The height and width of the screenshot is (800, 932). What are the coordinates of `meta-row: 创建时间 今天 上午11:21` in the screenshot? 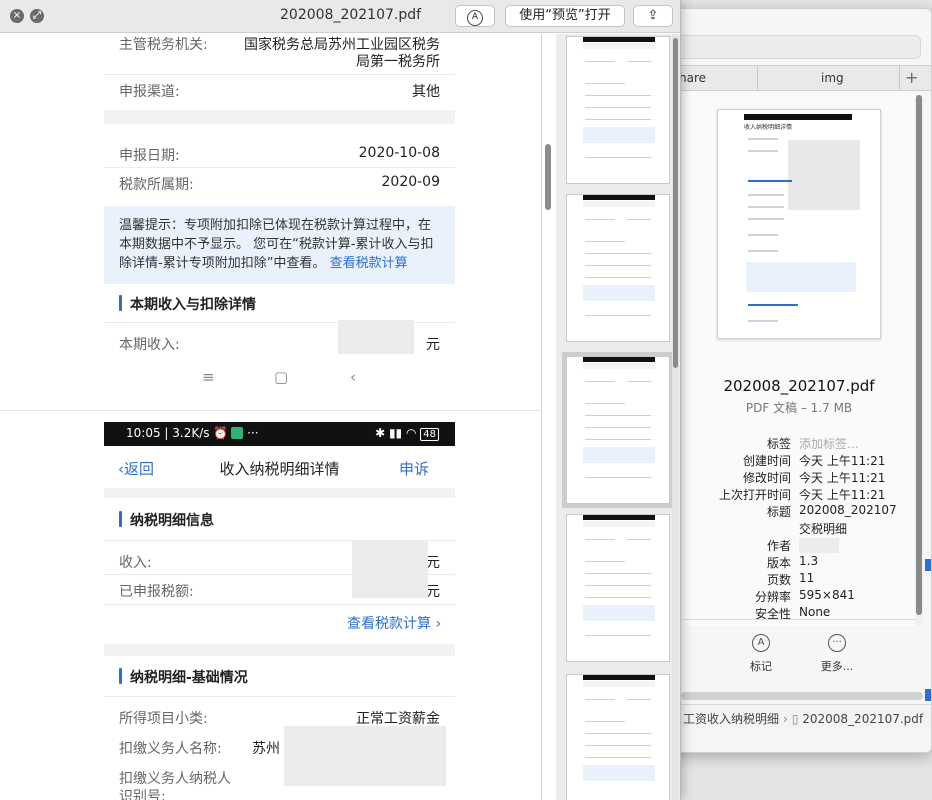 It's located at (799, 460).